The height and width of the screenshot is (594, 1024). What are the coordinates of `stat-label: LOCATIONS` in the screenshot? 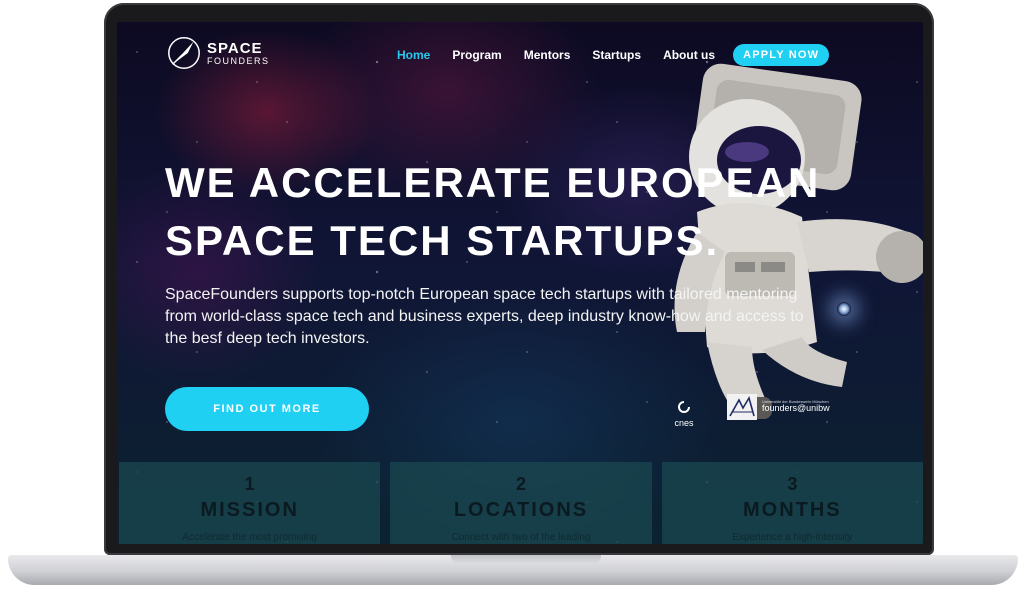 It's located at (521, 510).